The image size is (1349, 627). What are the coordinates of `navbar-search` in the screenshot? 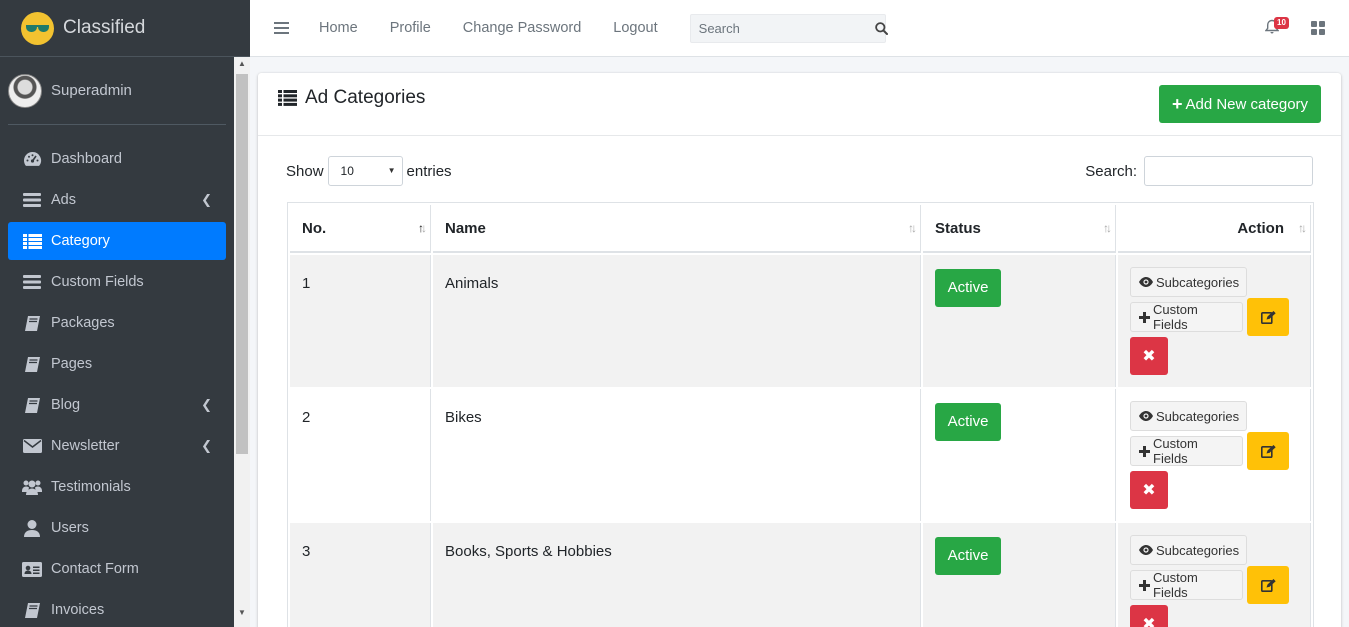 It's located at (788, 28).